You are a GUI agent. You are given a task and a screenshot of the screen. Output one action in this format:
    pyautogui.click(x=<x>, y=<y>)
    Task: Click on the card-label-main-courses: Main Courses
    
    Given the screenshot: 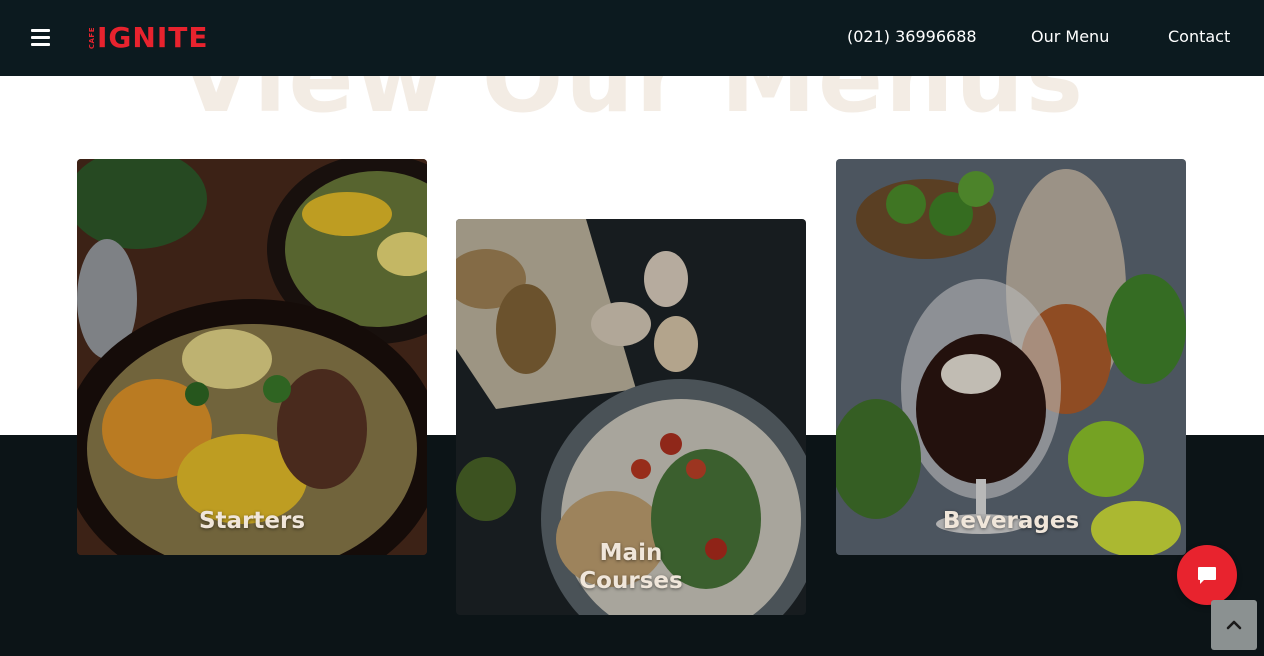 What is the action you would take?
    pyautogui.click(x=631, y=567)
    